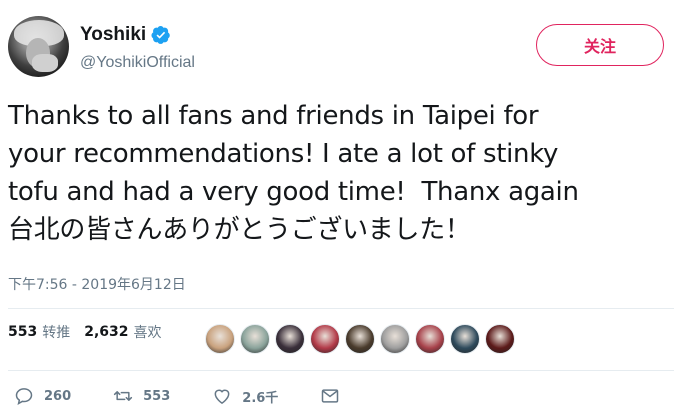 The width and height of the screenshot is (682, 420). What do you see at coordinates (341, 48) in the screenshot?
I see `tweet-header: Yoshiki @YoshikiOfficial 关注` at bounding box center [341, 48].